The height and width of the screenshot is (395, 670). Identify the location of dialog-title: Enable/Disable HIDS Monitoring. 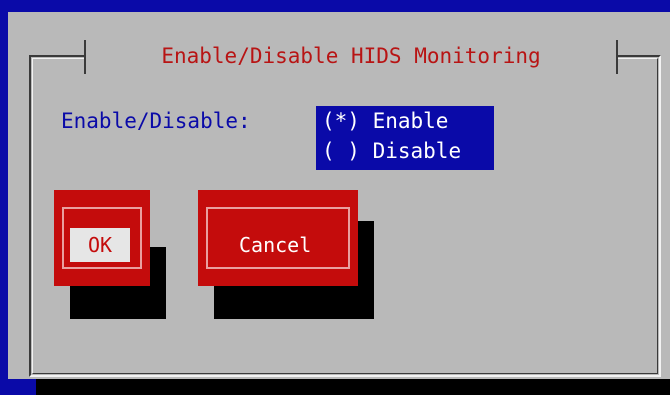
(351, 56).